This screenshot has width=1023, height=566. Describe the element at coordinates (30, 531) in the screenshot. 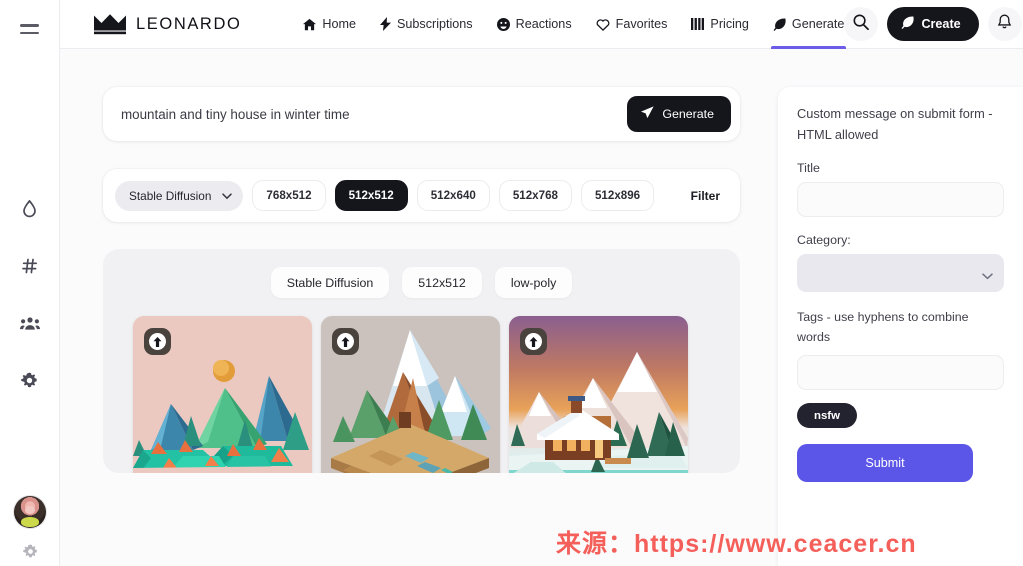

I see `rail-bottom` at that location.